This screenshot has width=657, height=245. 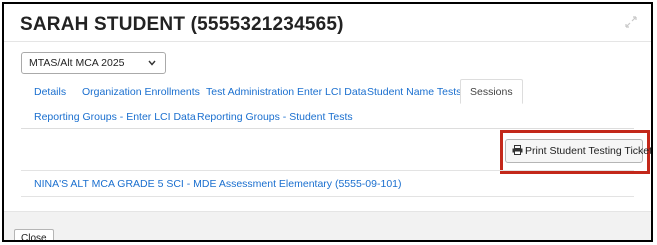 I want to click on chevron-down-icon, so click(x=152, y=63).